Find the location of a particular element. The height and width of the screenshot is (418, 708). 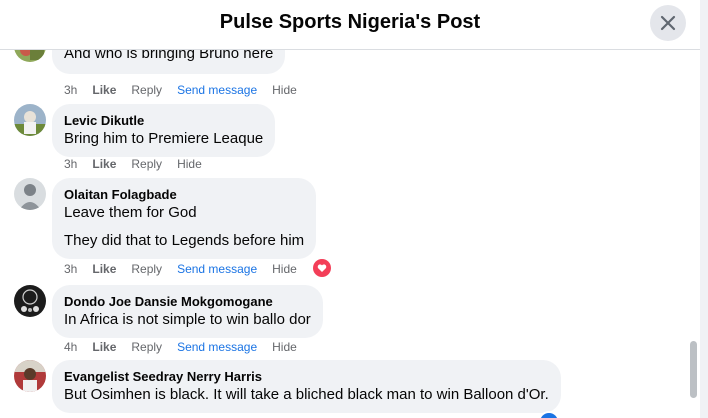

comment-text: And who is bringing Bruno here is located at coordinates (169, 56).